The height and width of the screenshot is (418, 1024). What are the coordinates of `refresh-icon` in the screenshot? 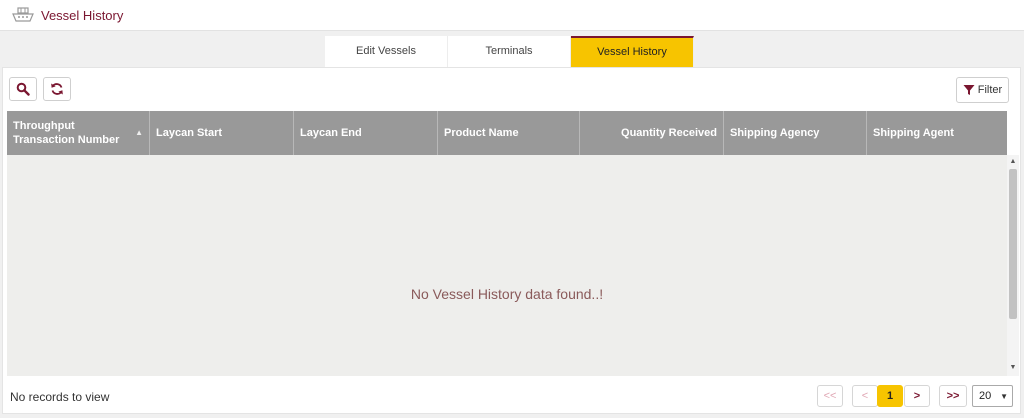 It's located at (57, 89).